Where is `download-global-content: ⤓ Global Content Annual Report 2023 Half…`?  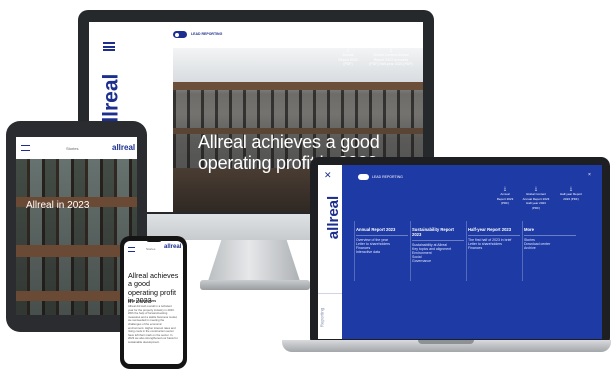 download-global-content: ⤓ Global Content Annual Report 2023 Half… is located at coordinates (536, 198).